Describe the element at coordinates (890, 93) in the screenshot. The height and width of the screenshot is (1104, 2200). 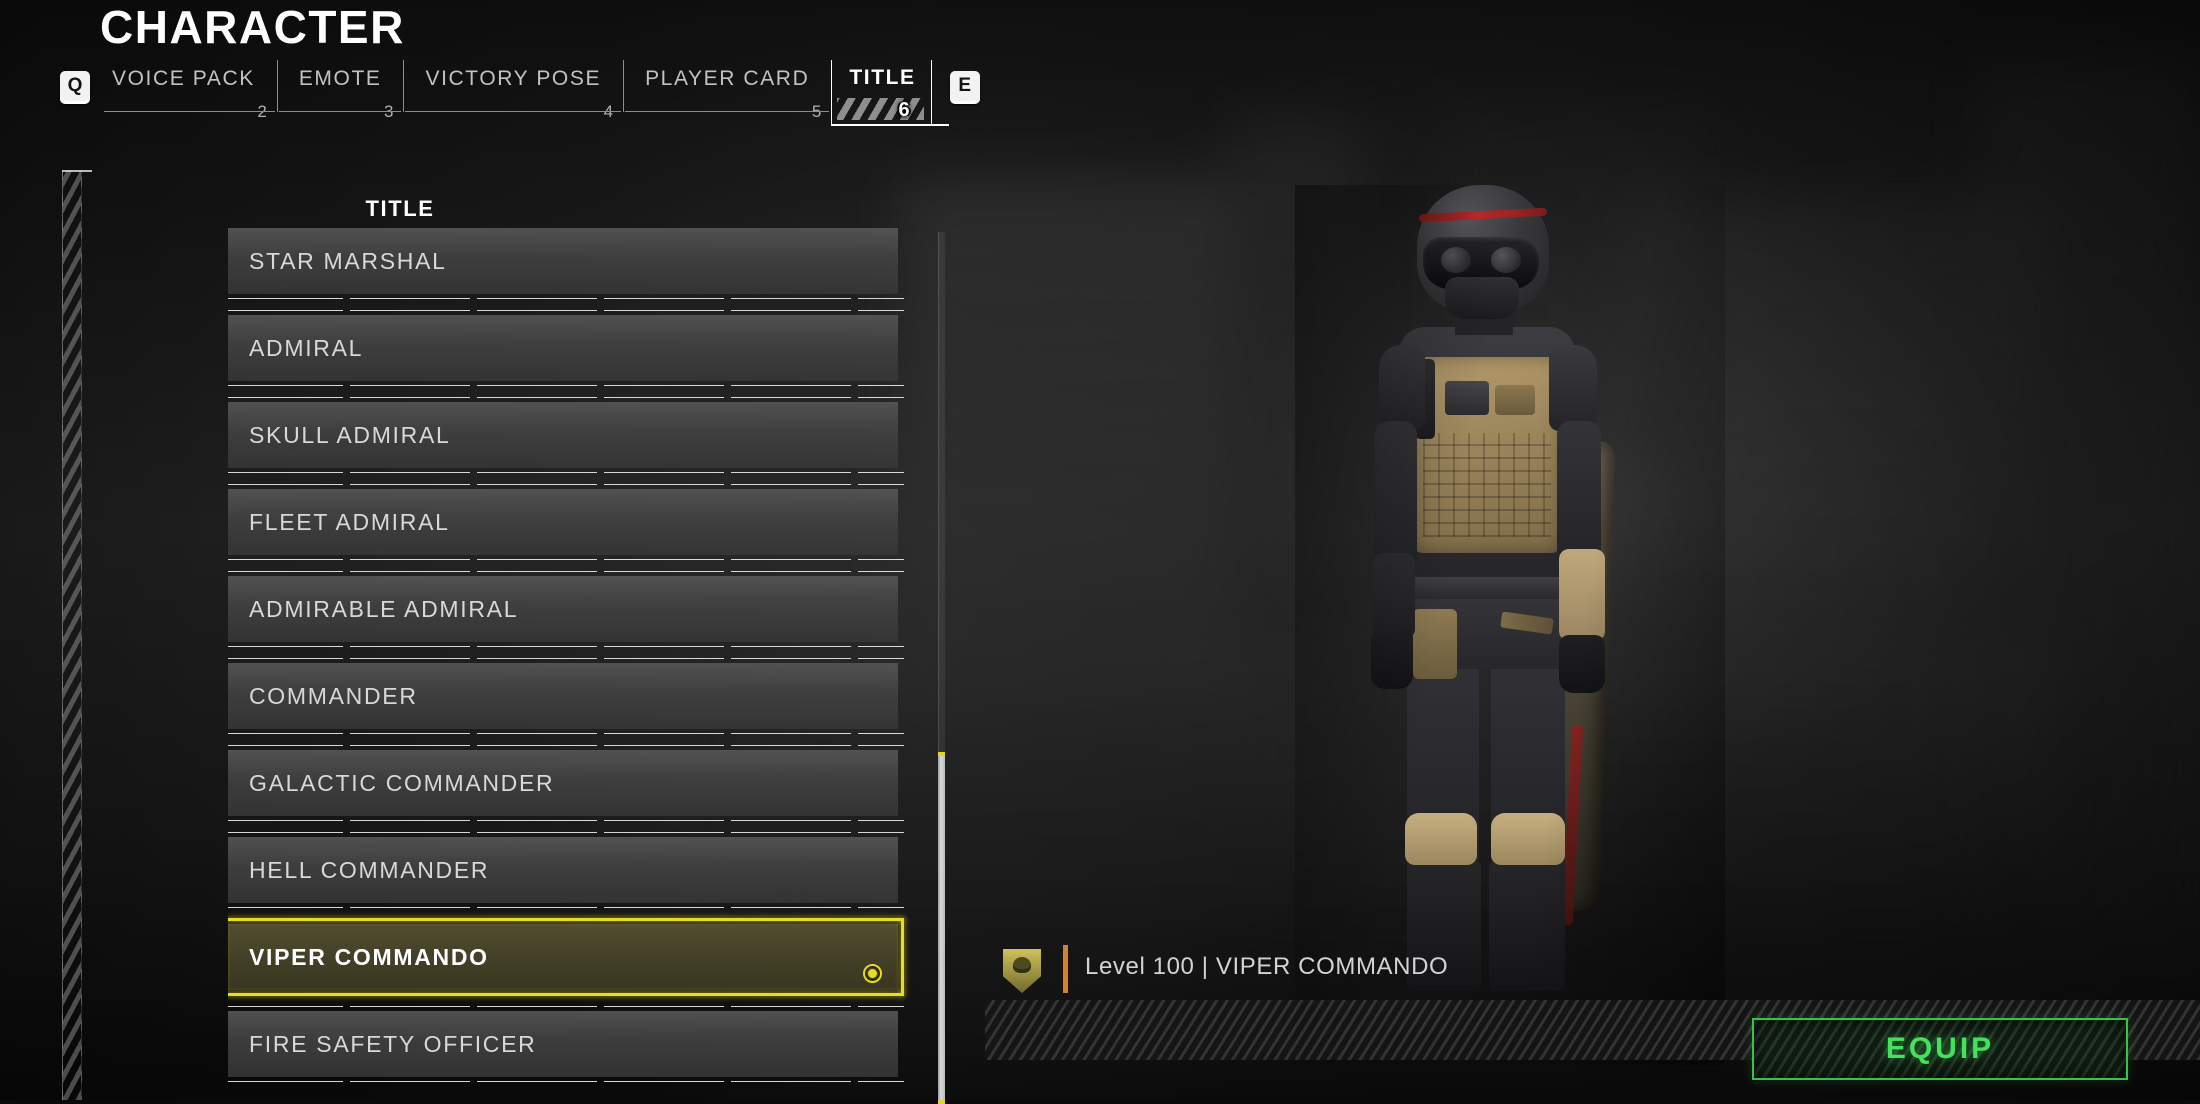
I see `tab-title: TITLE 6` at that location.